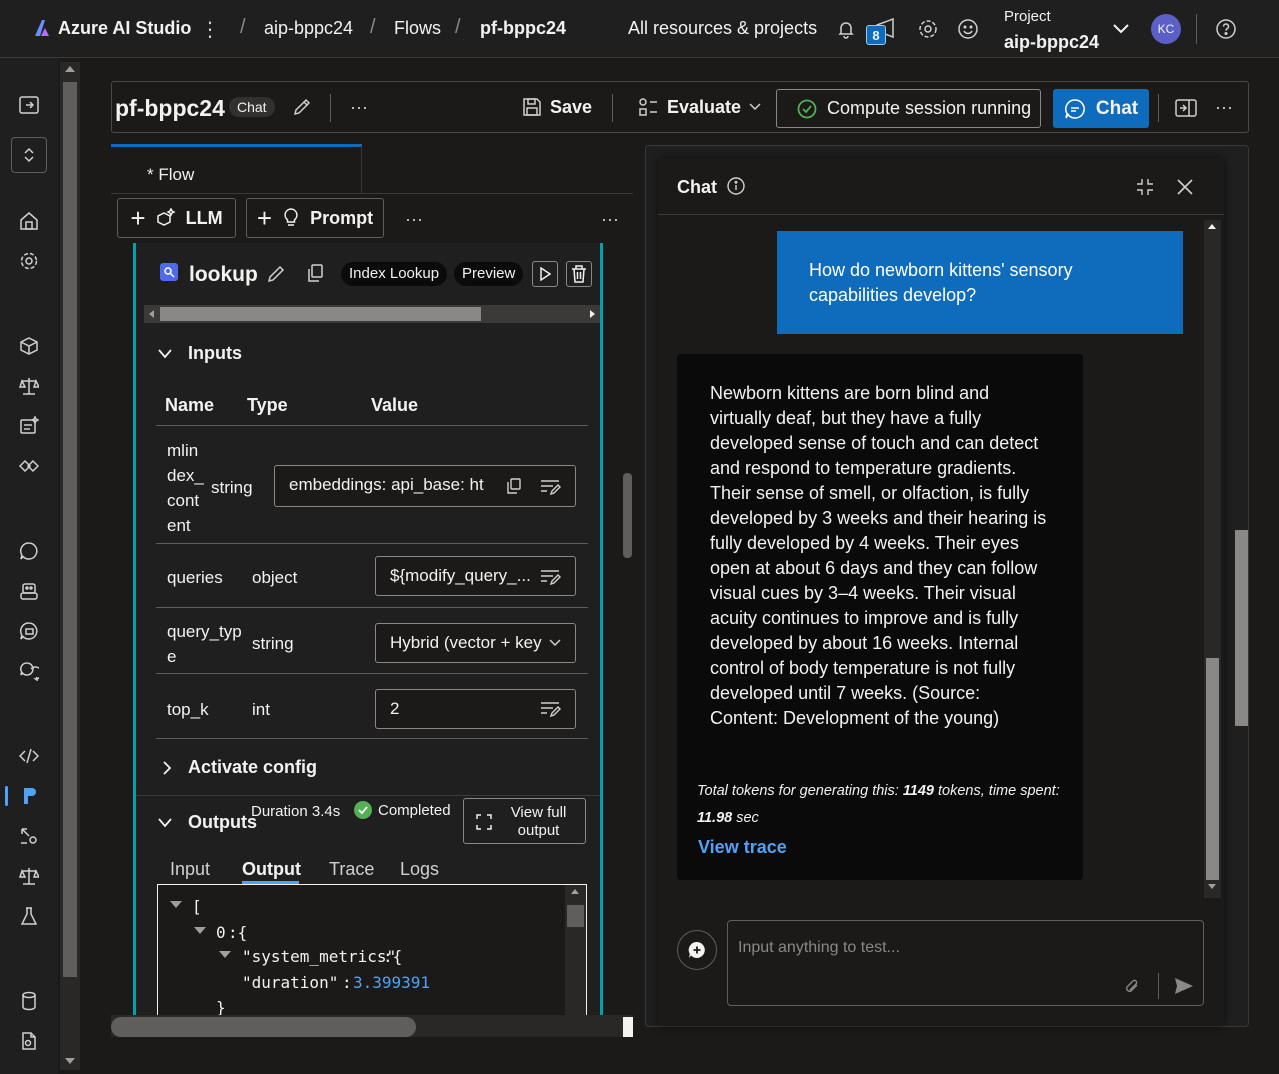 Image resolution: width=1279 pixels, height=1074 pixels. I want to click on view-full-output-button: View full output, so click(524, 821).